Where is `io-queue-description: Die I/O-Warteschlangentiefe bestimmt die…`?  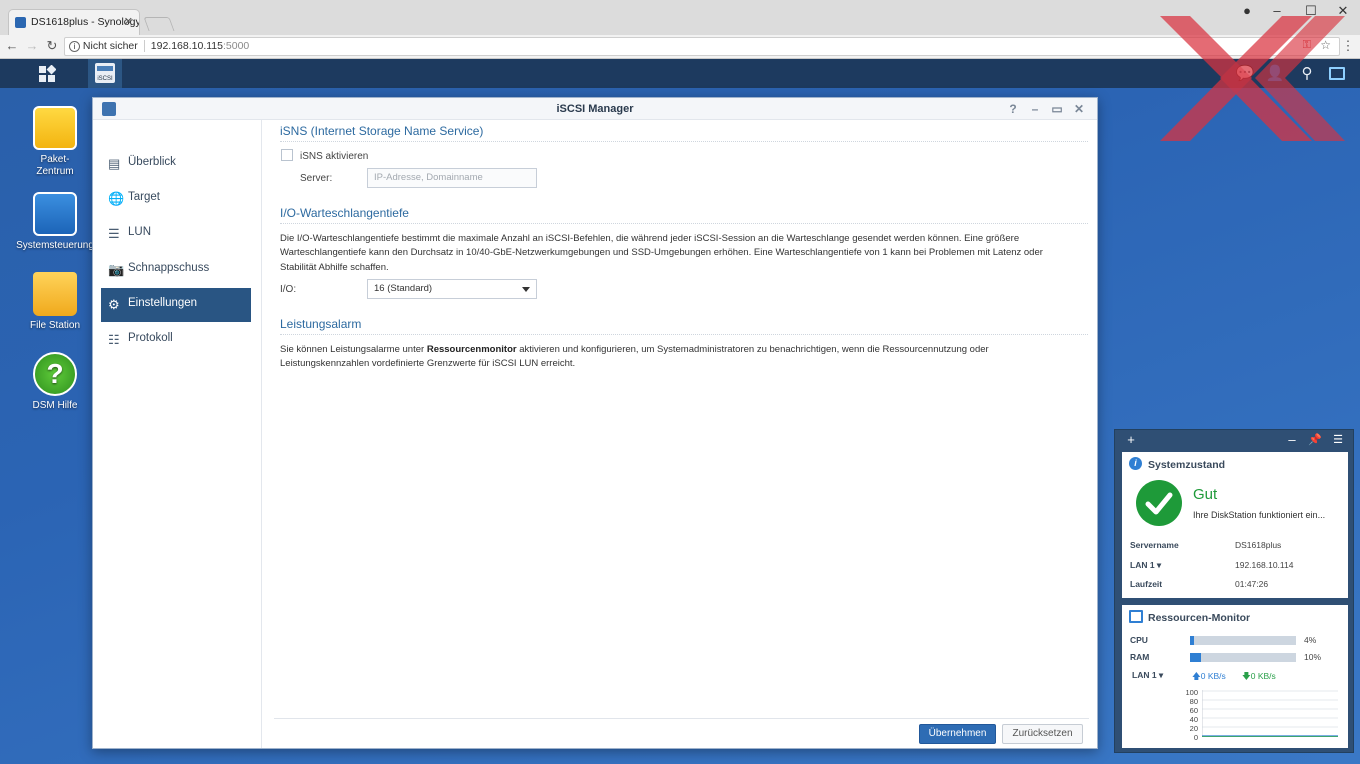 io-queue-description: Die I/O-Warteschlangentiefe bestimmt die… is located at coordinates (661, 253).